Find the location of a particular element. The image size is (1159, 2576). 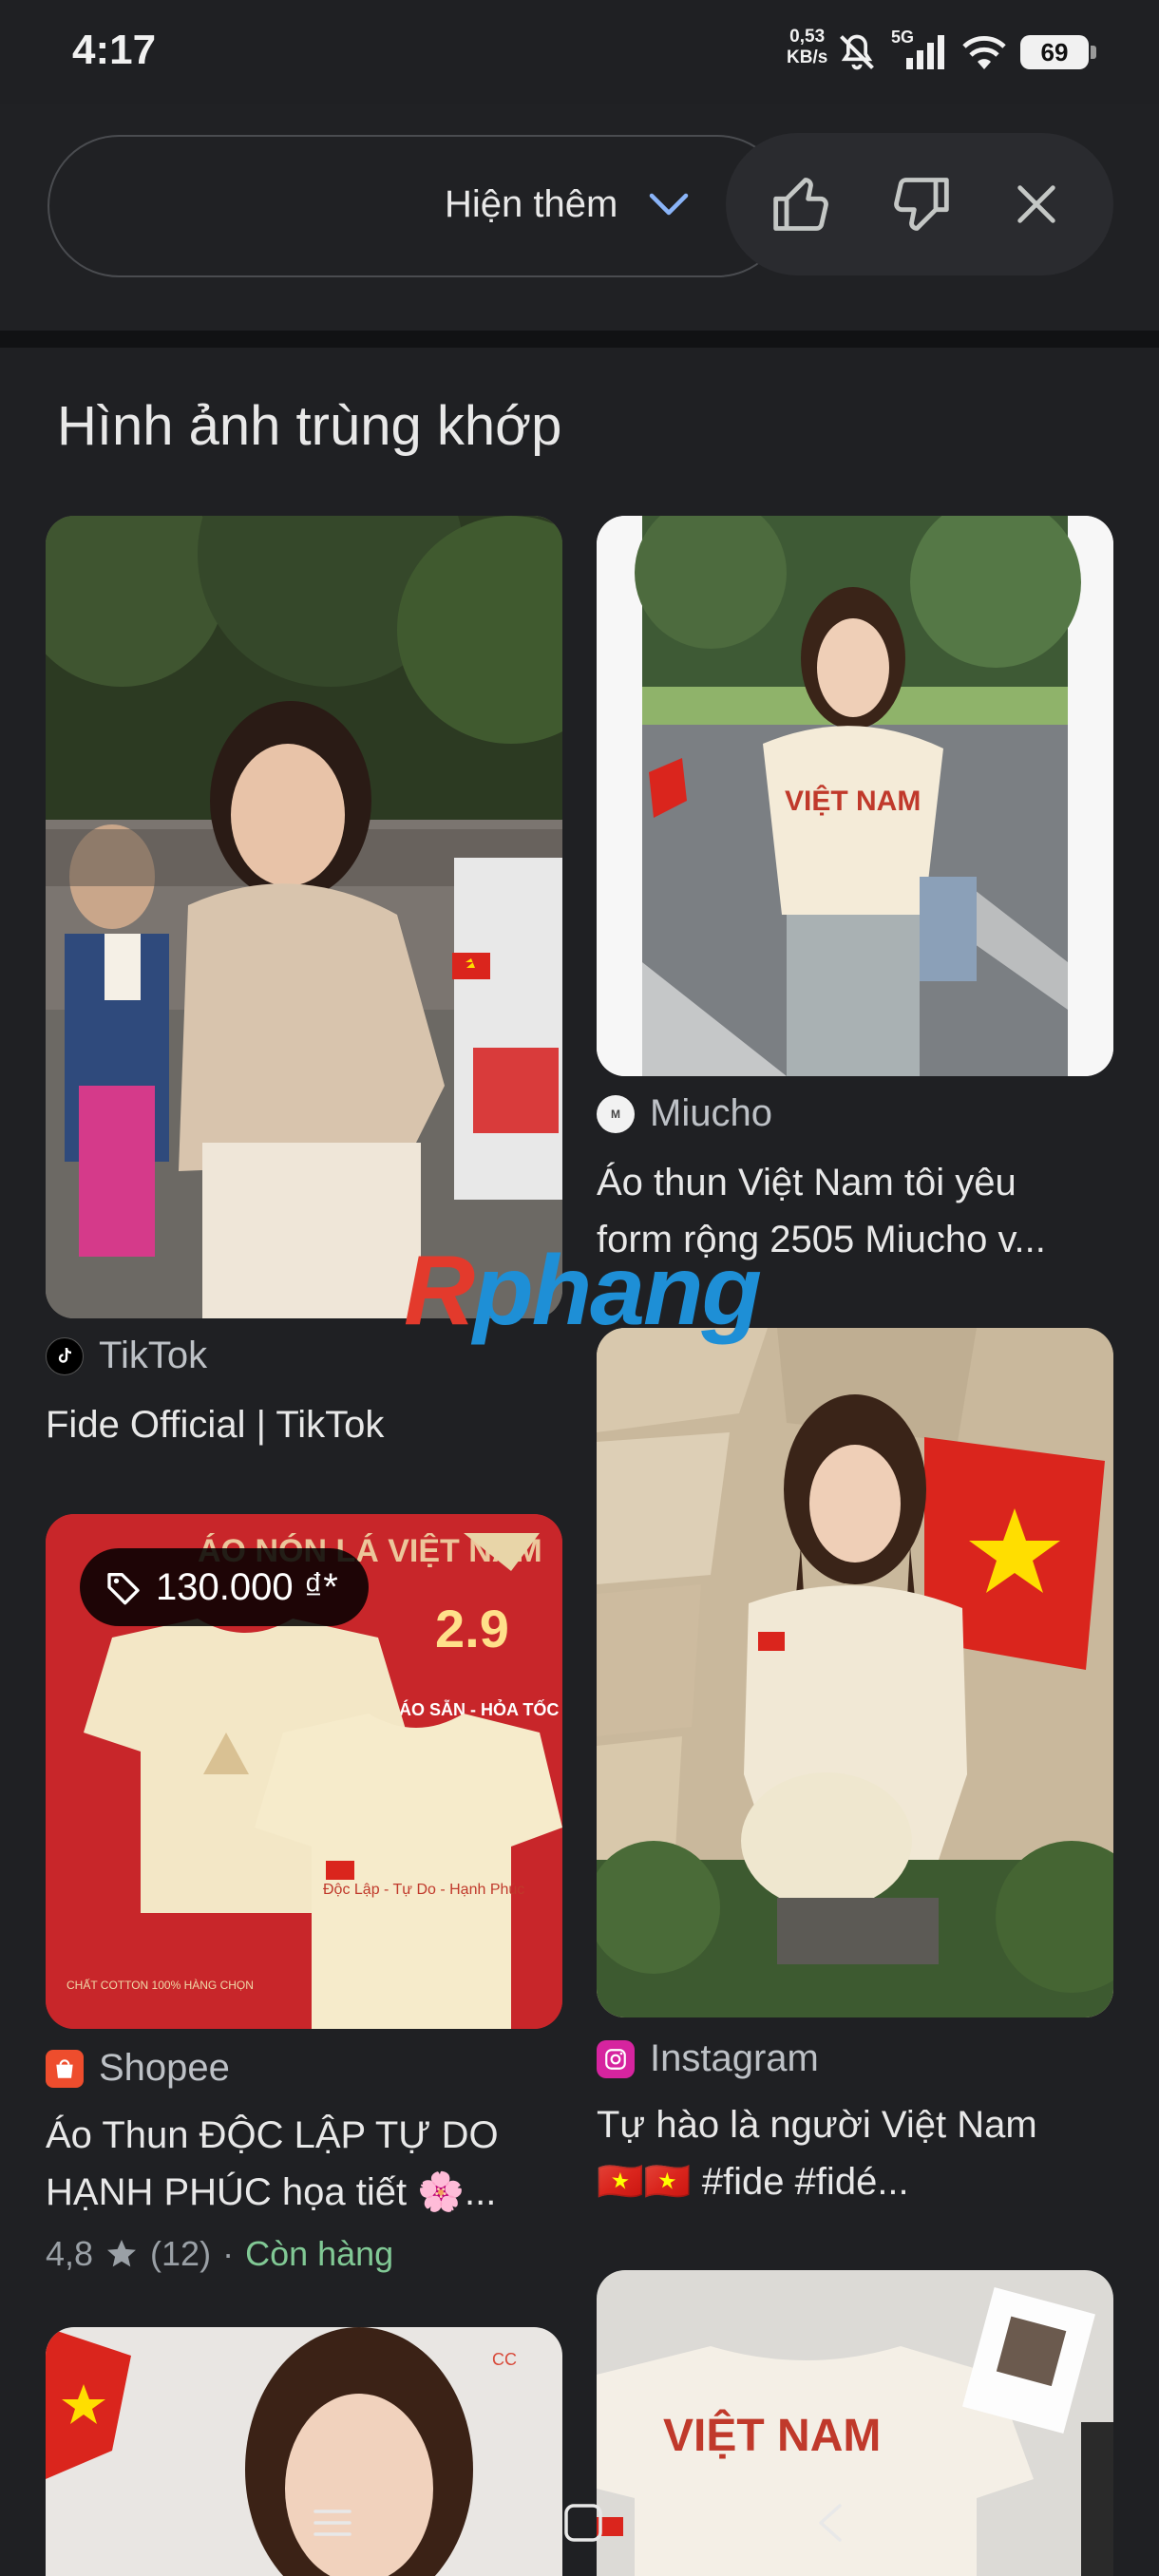

source-name: Instagram is located at coordinates (734, 2058).